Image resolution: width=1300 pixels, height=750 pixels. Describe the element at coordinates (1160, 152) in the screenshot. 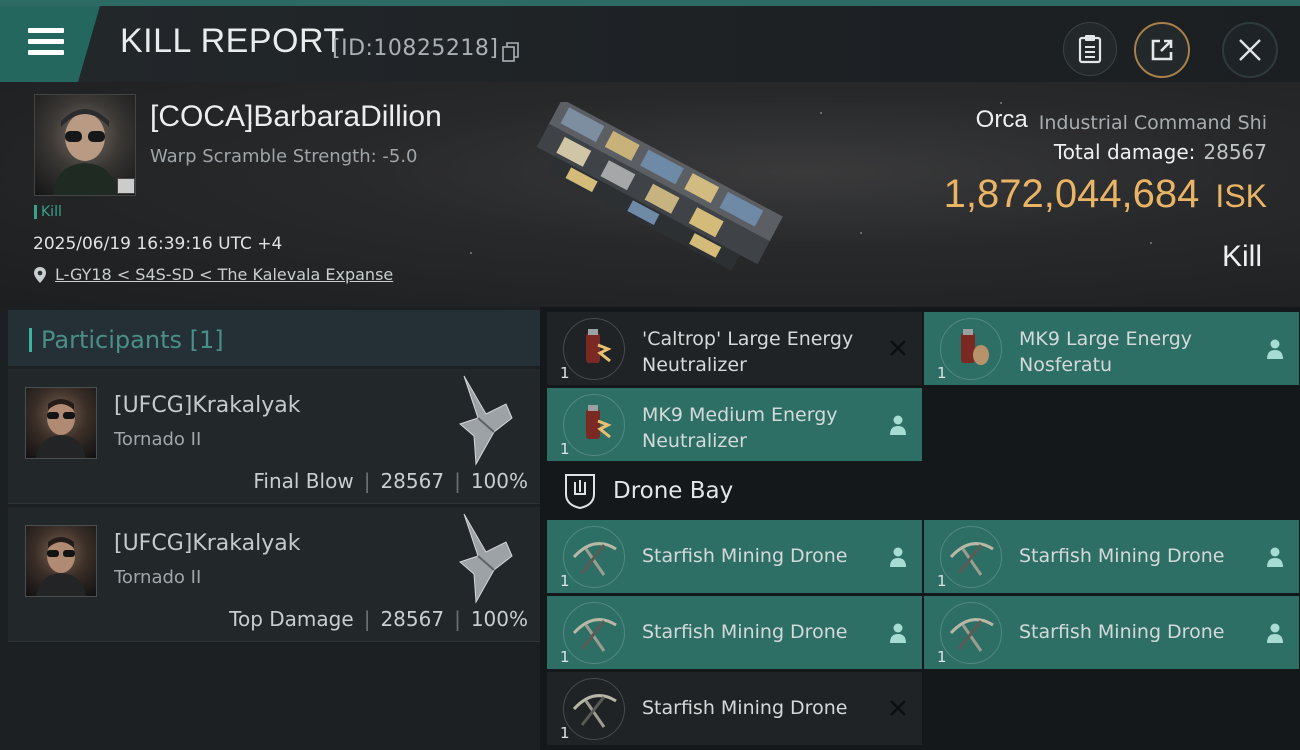

I see `total-damage: Total damage: 28567` at that location.